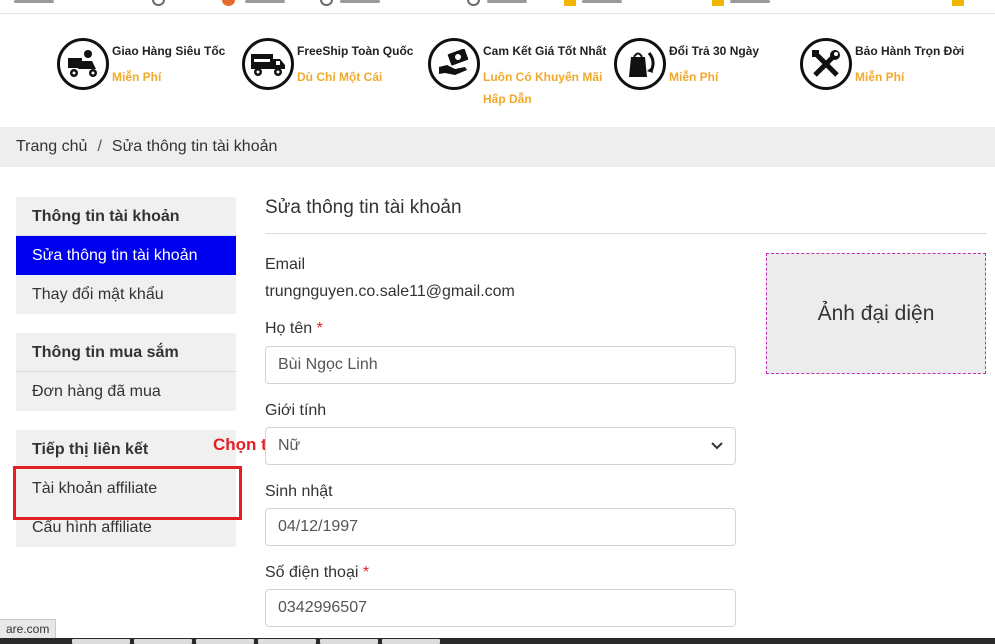  Describe the element at coordinates (169, 51) in the screenshot. I see `feature-title: Giao Hàng Siêu Tốc` at that location.